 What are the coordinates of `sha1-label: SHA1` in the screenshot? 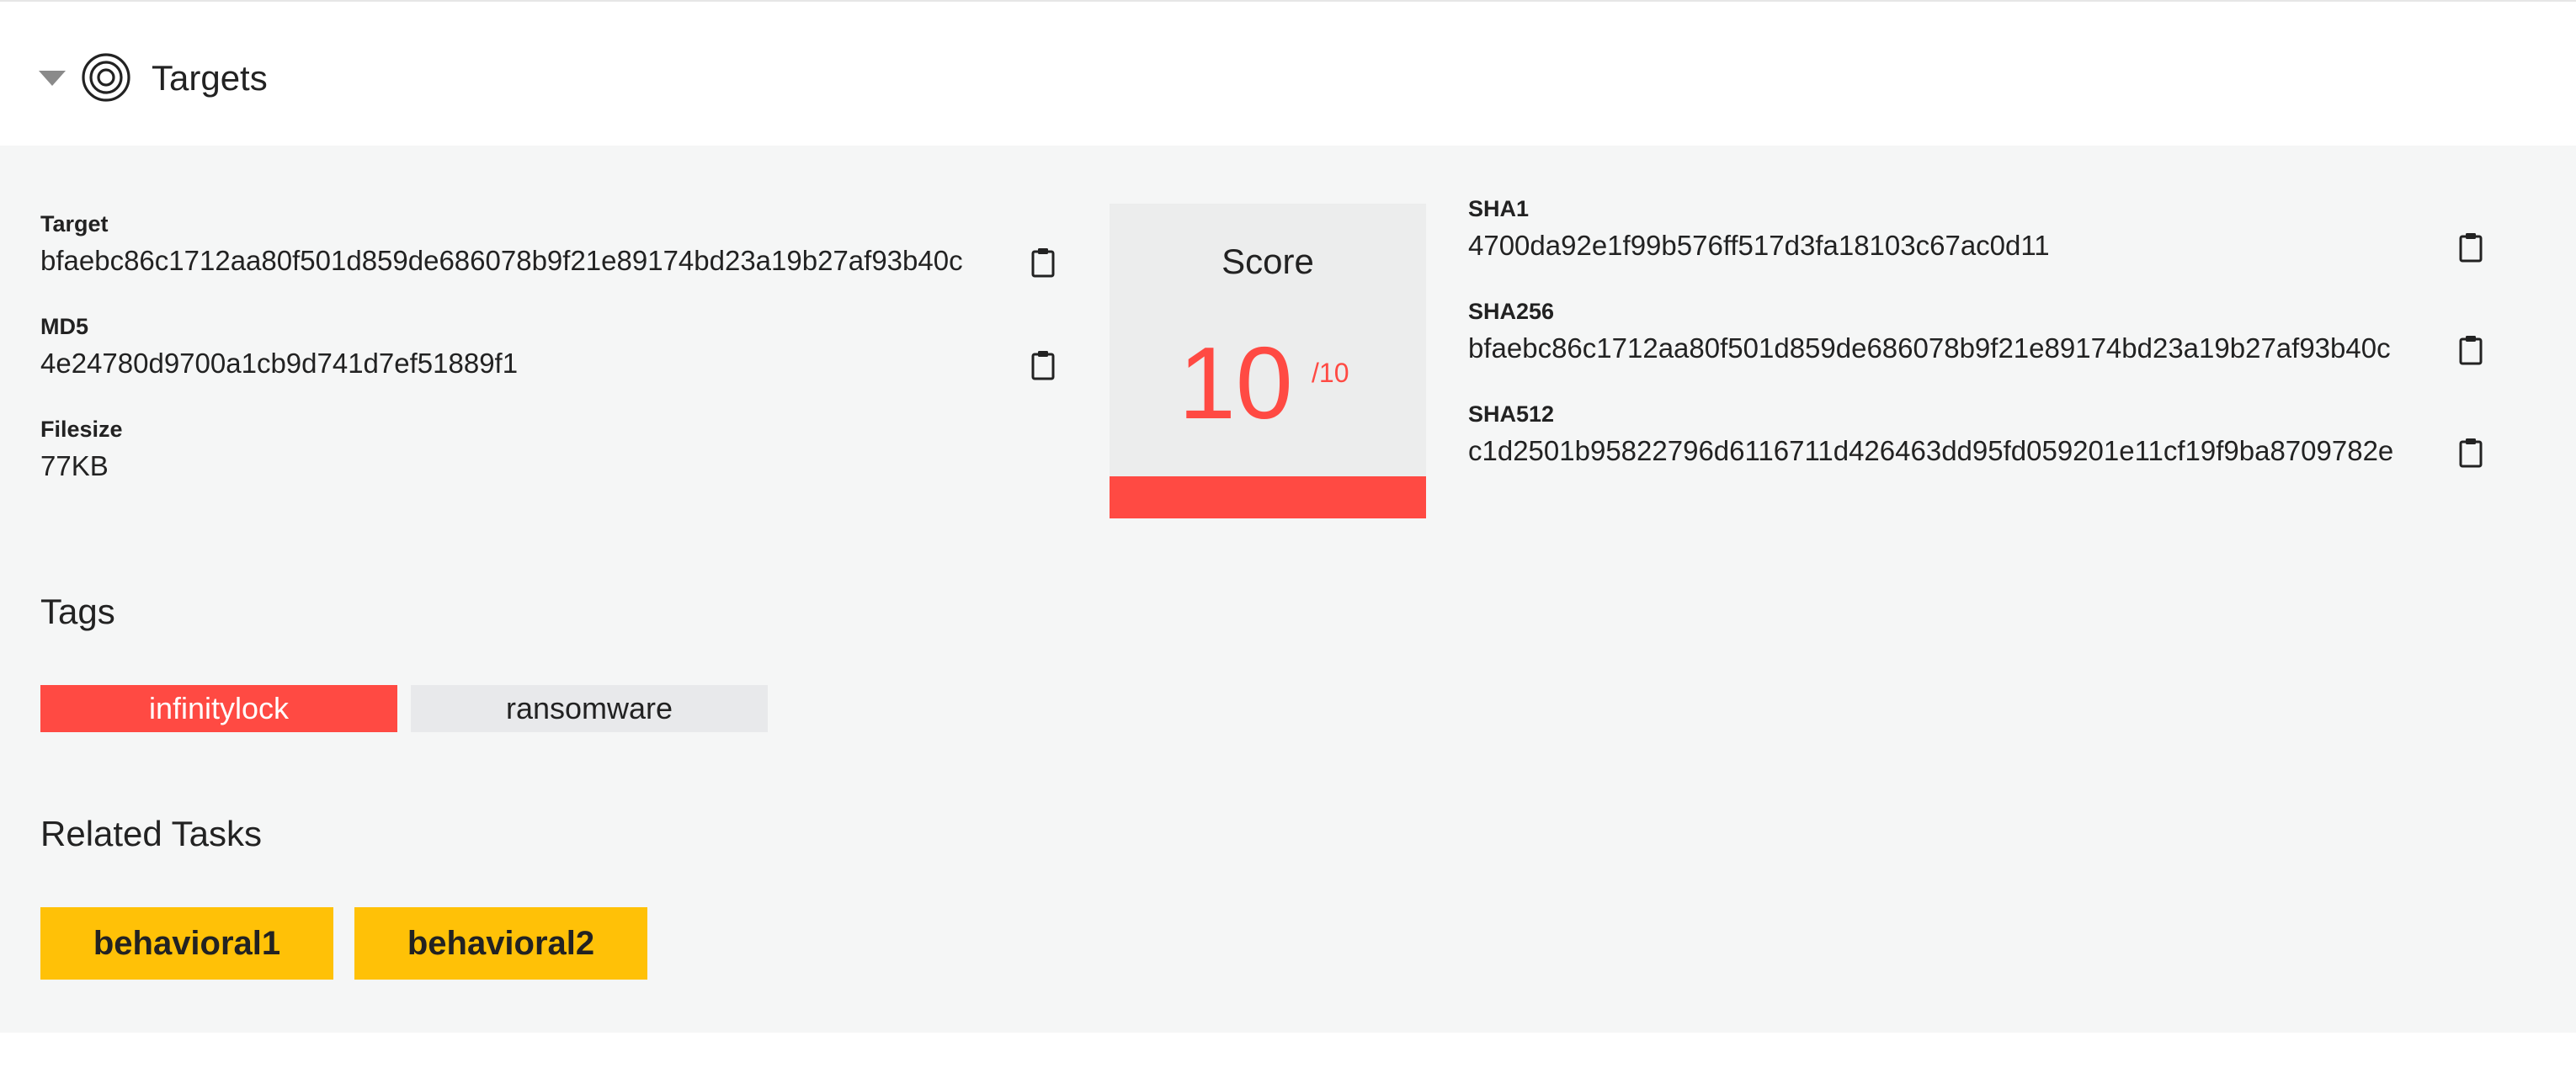 It's located at (1499, 208).